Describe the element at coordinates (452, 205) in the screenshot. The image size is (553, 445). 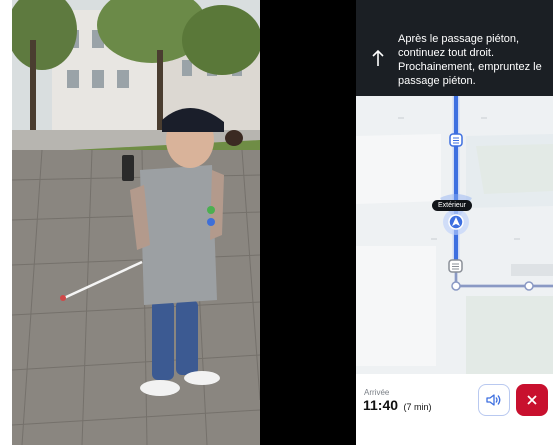
I see `map-venue-label: Extérieur` at that location.